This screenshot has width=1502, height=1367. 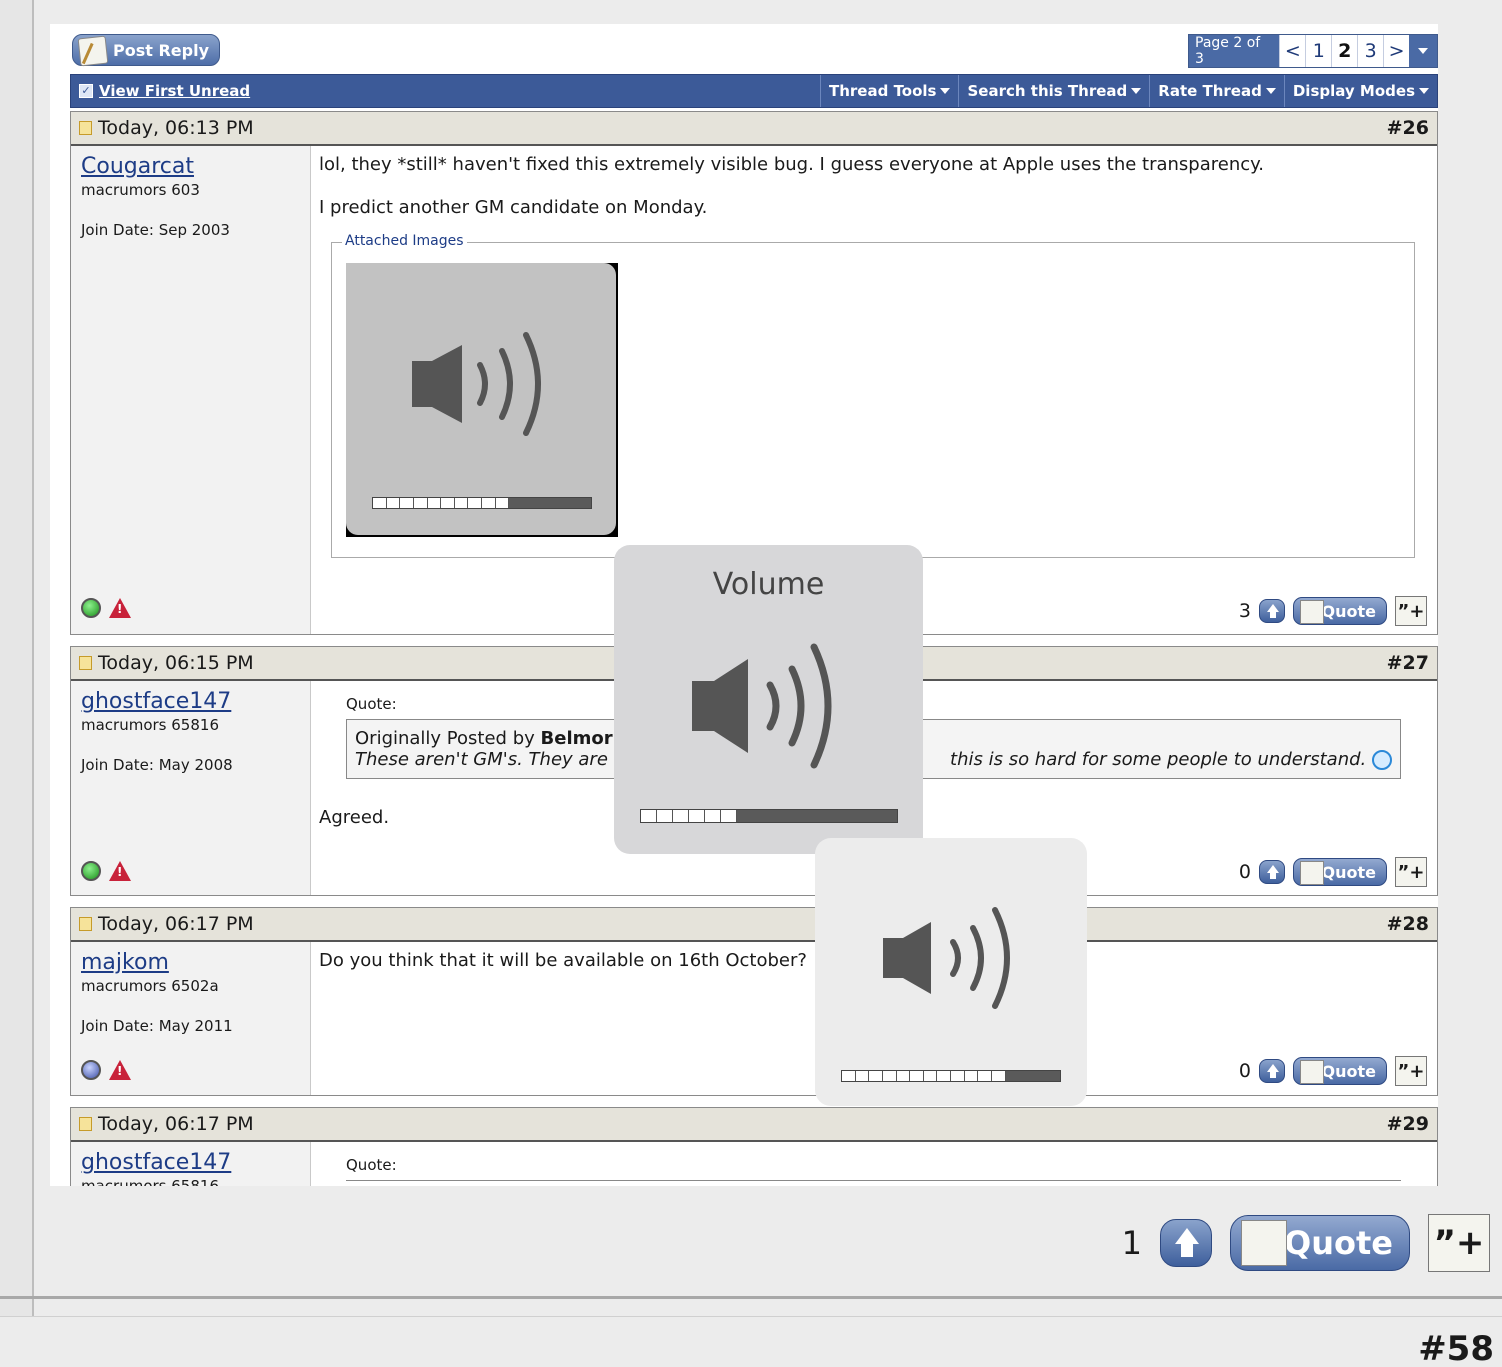 I want to click on volume-hud-title: Volume, so click(x=768, y=584).